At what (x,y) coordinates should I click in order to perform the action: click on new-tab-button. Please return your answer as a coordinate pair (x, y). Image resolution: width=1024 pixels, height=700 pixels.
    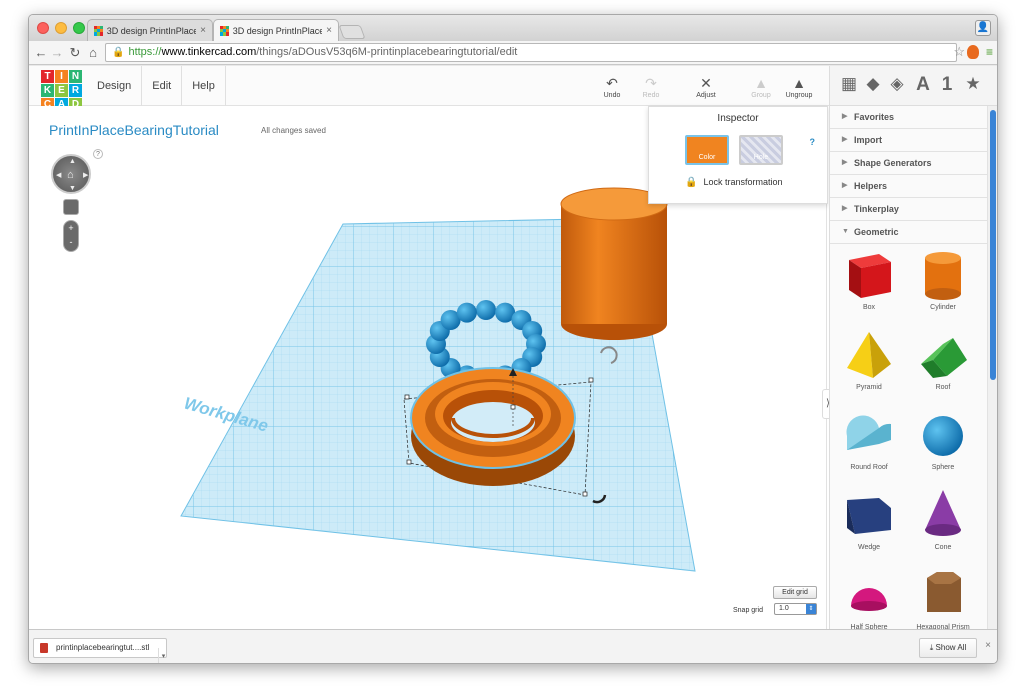
    Looking at the image, I should click on (352, 32).